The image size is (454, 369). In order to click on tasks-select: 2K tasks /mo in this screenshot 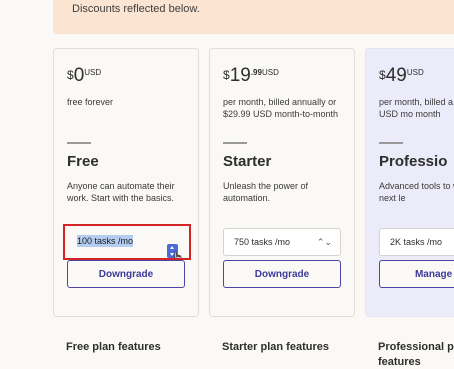, I will do `click(416, 242)`.